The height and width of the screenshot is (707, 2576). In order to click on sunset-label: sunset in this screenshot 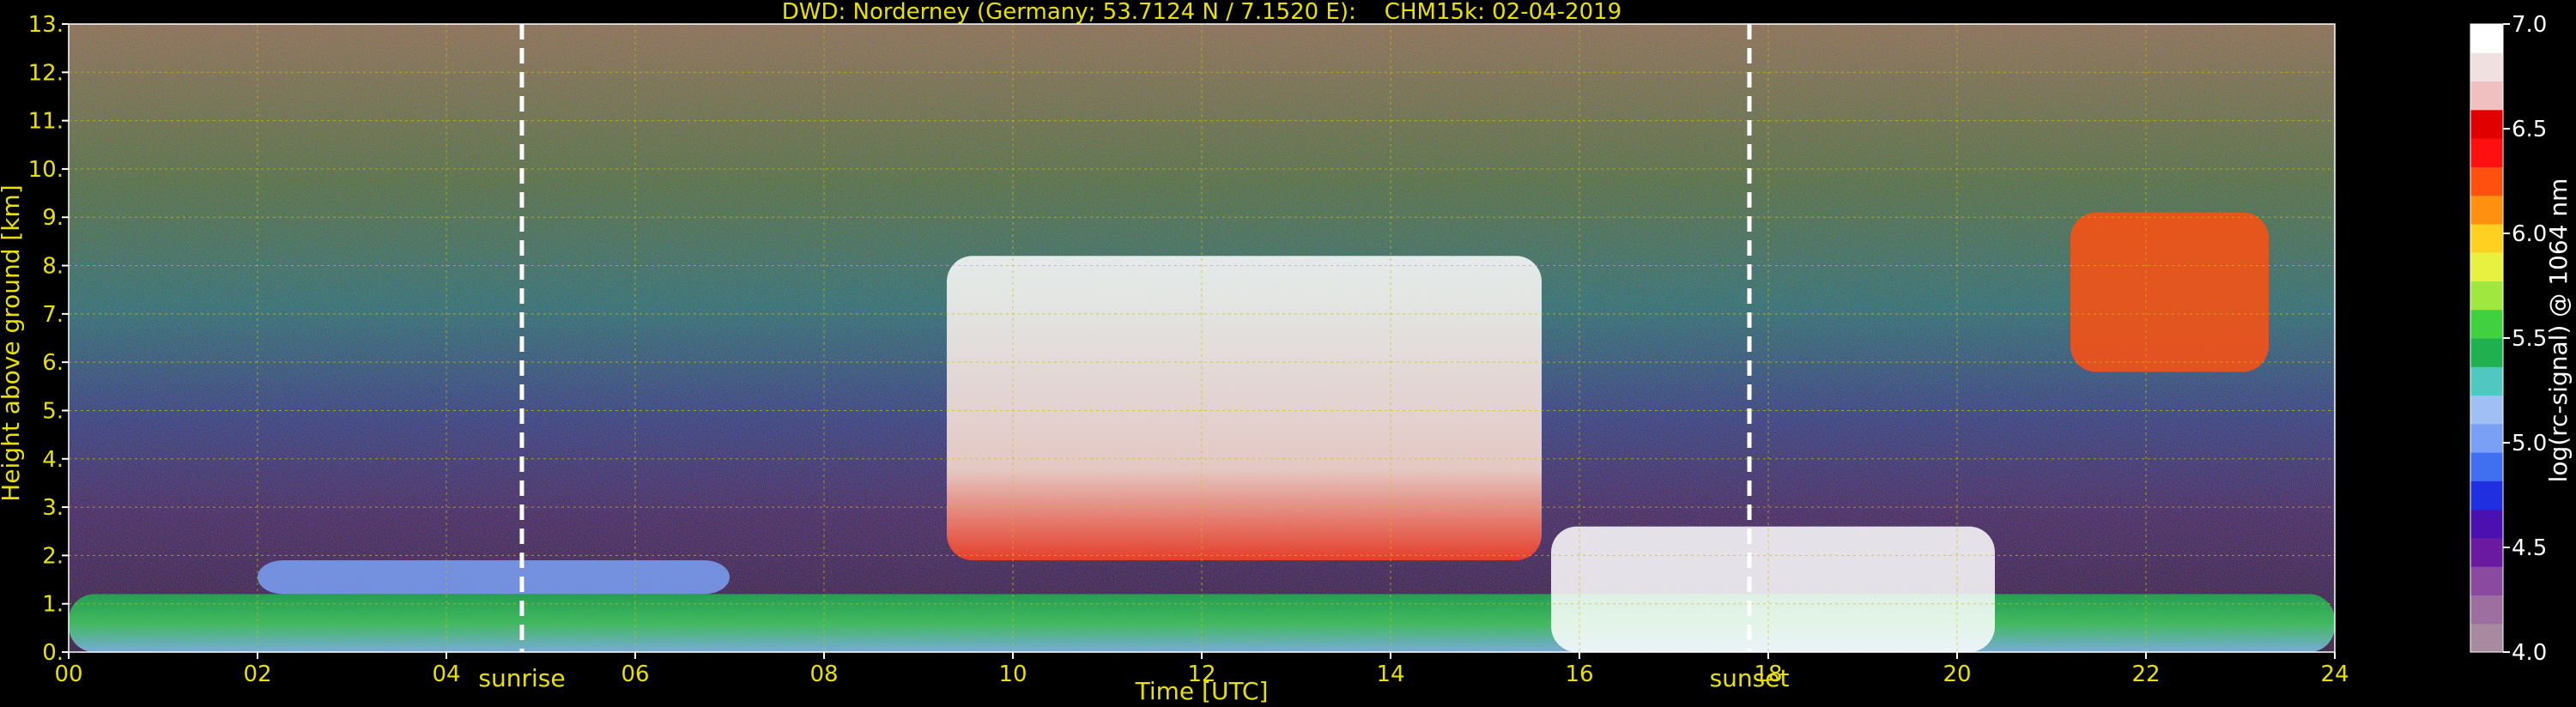, I will do `click(1750, 678)`.